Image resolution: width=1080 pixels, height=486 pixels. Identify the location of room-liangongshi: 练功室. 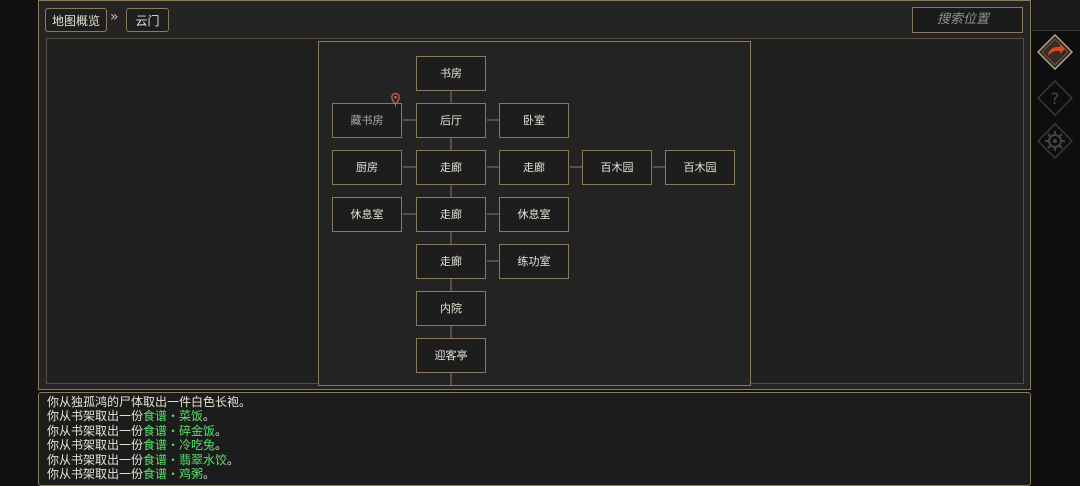
(534, 261).